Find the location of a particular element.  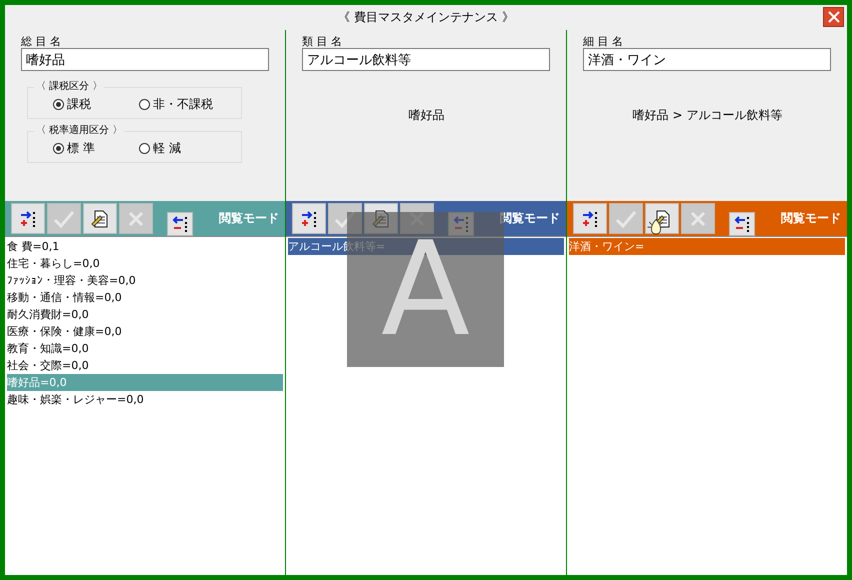

input-field: 洋酒・ワイン is located at coordinates (707, 59).